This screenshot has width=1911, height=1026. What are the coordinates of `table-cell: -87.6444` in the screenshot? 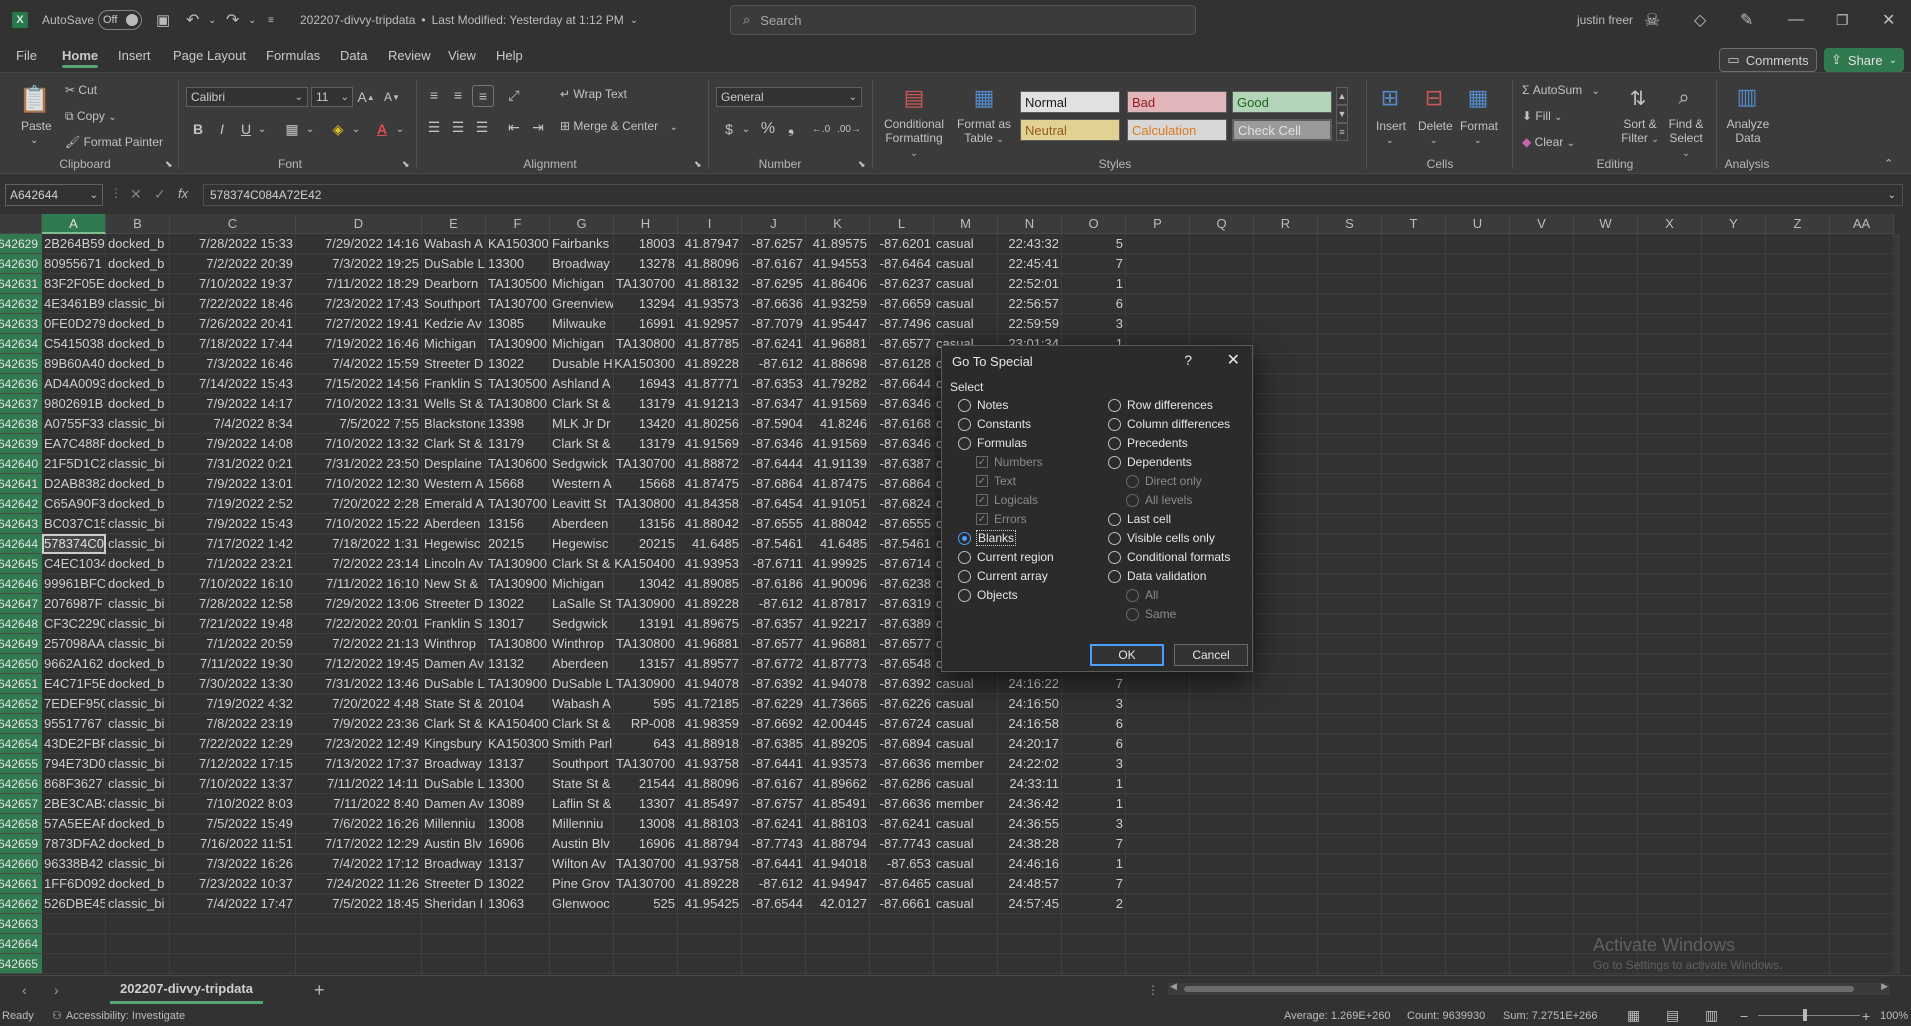 It's located at (774, 464).